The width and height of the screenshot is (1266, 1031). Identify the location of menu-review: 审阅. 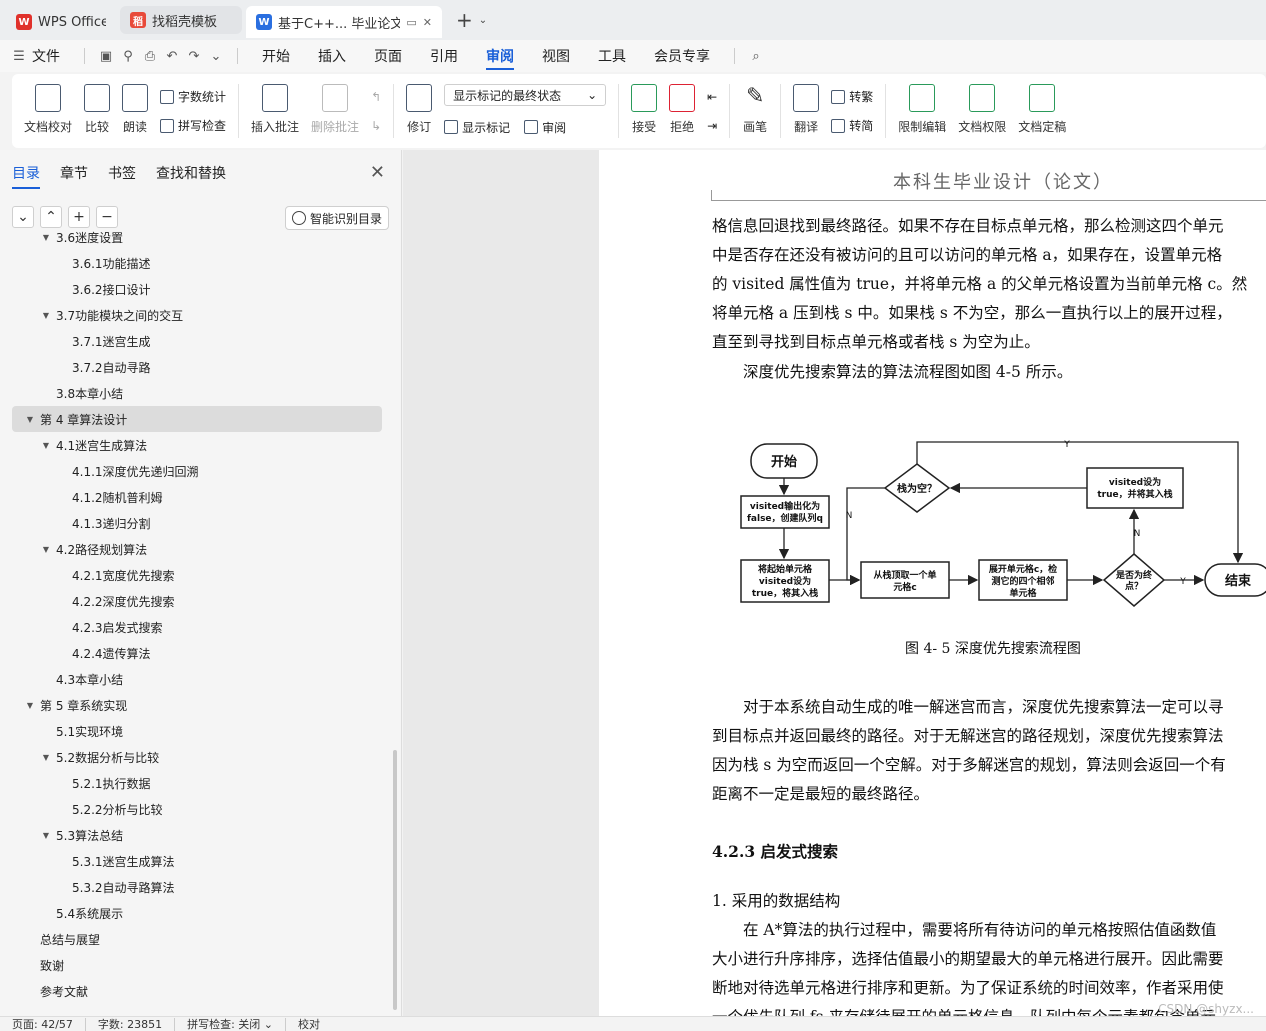
(500, 56).